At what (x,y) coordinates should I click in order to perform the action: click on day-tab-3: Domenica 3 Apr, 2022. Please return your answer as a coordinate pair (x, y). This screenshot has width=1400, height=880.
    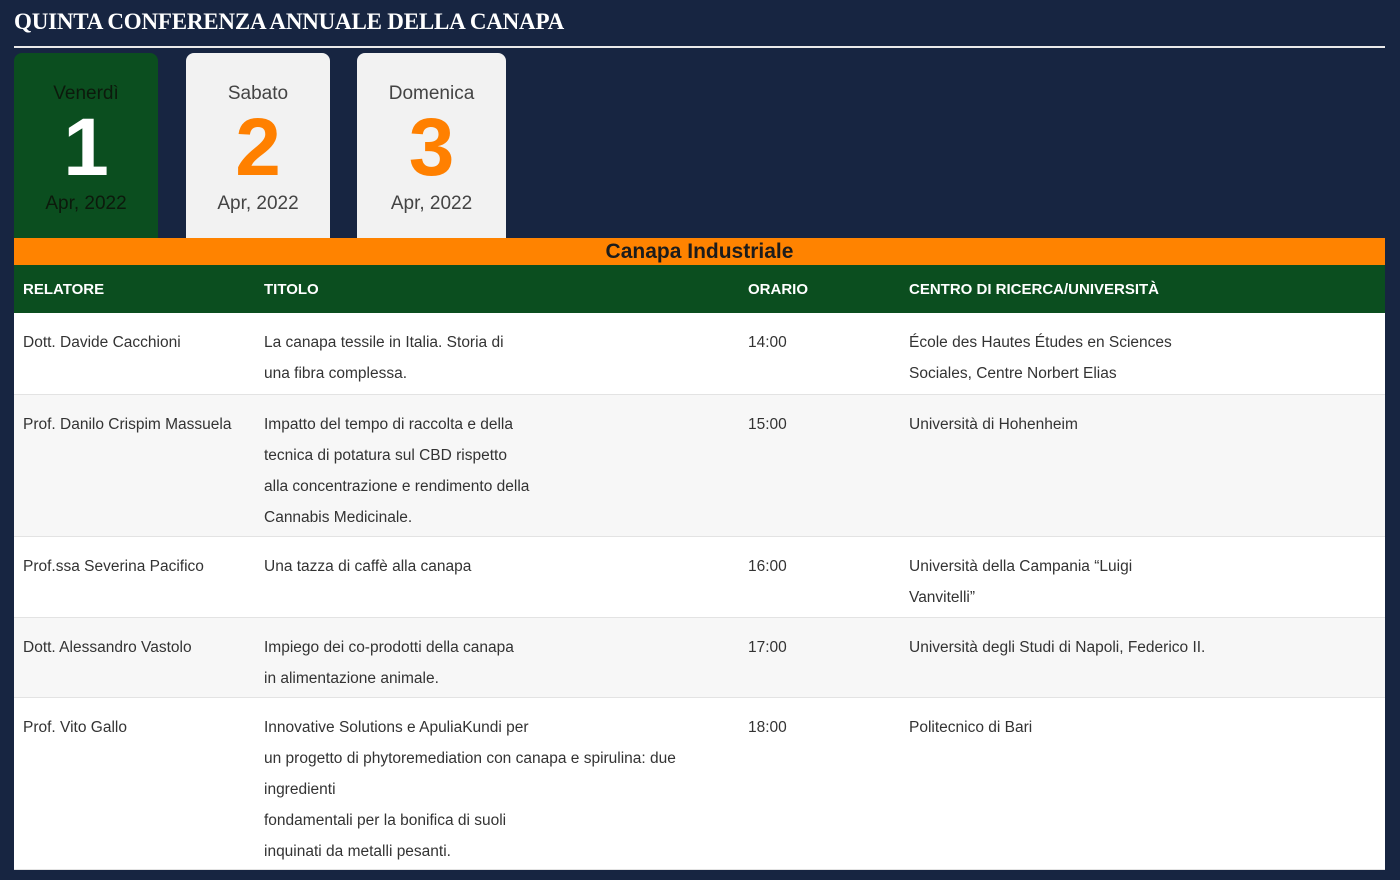
    Looking at the image, I should click on (431, 145).